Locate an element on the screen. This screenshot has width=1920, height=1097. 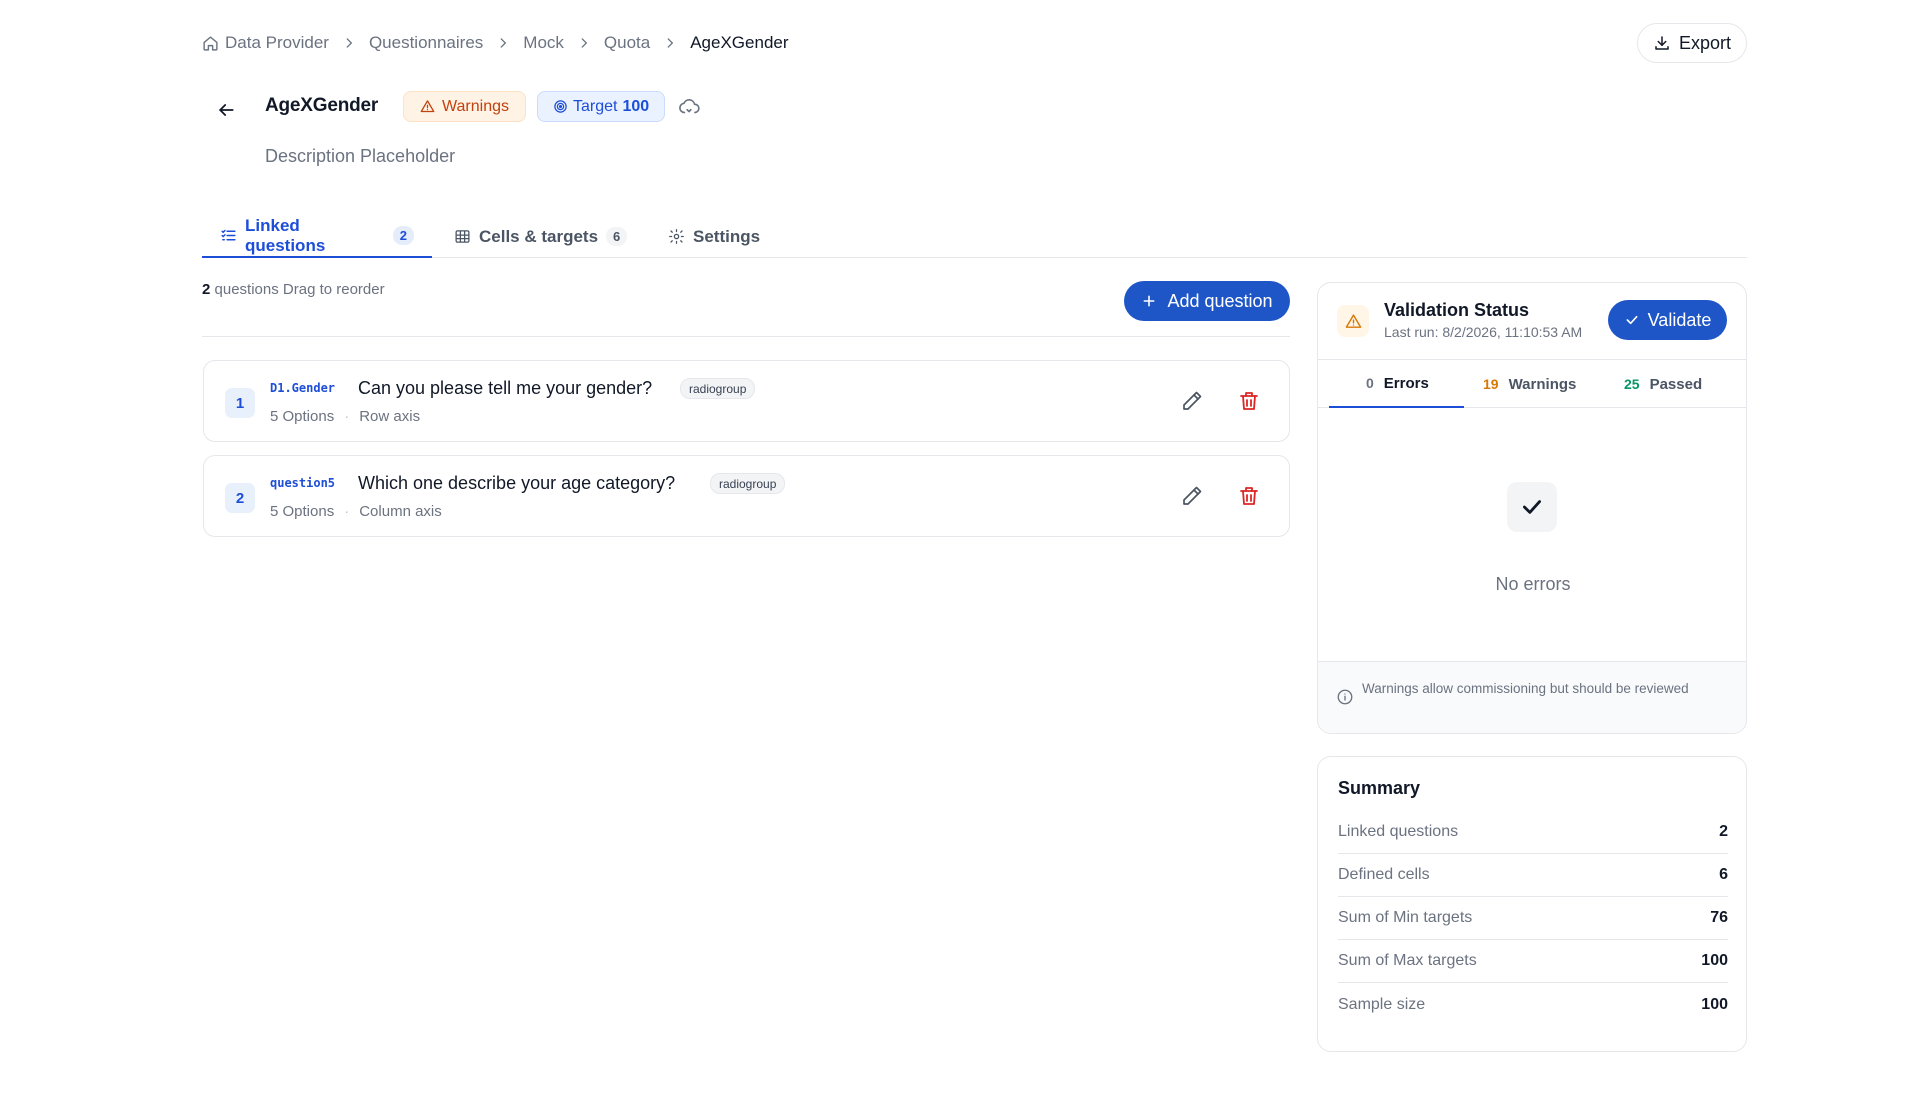
question-axis: Column axis is located at coordinates (400, 511).